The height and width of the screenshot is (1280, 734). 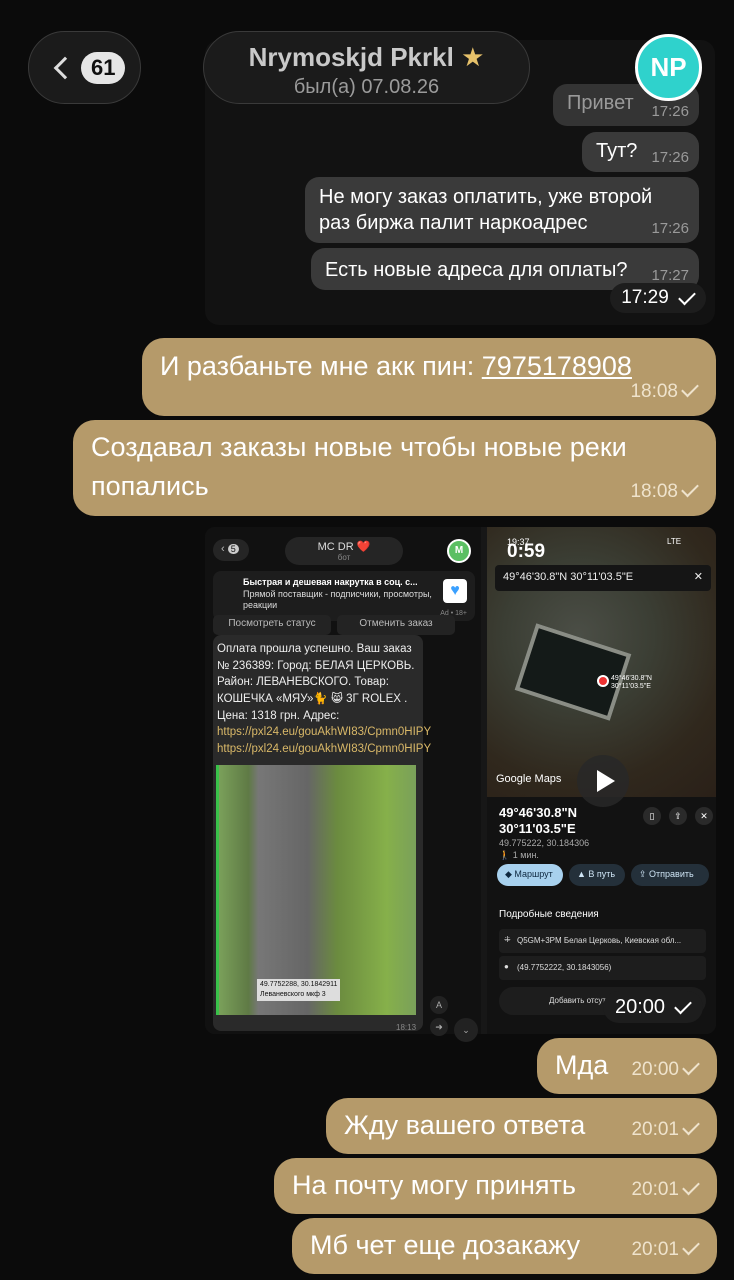 I want to click on map-search-bar: 49°46'30.8"N 30°11'03.5"E ✕, so click(x=603, y=578).